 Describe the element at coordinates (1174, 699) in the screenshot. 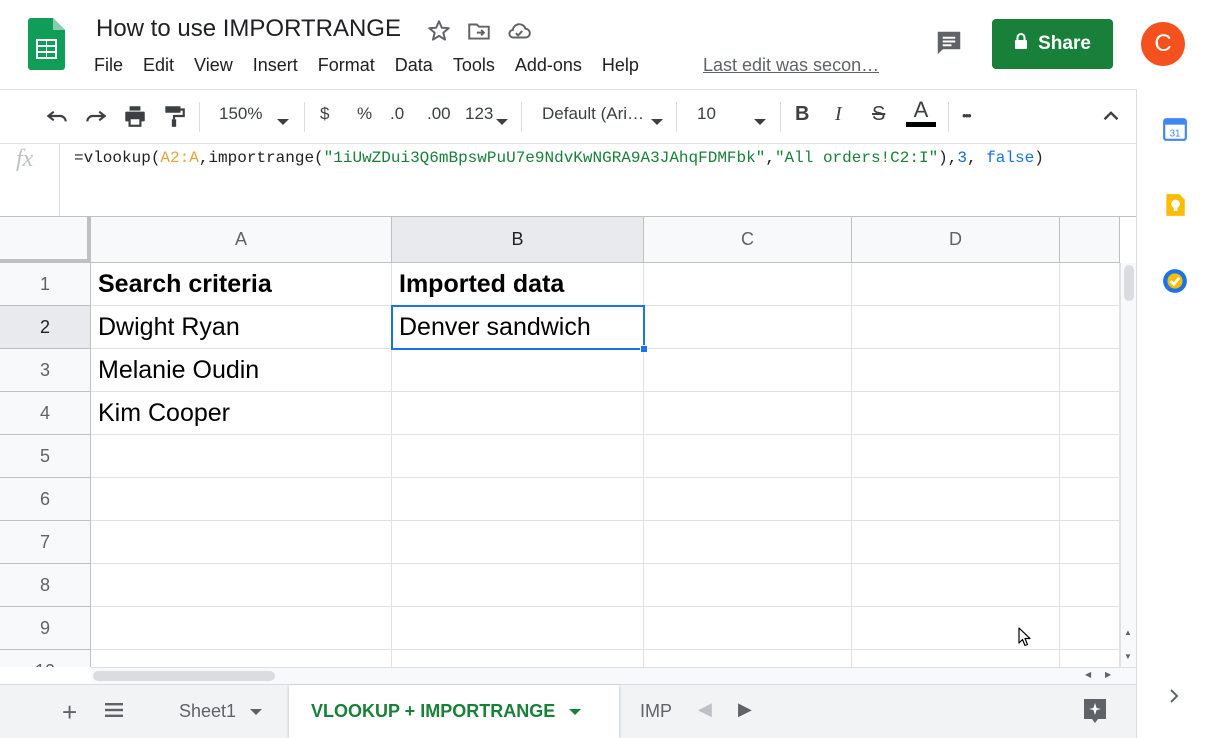

I see `show-side-panel-icon` at that location.